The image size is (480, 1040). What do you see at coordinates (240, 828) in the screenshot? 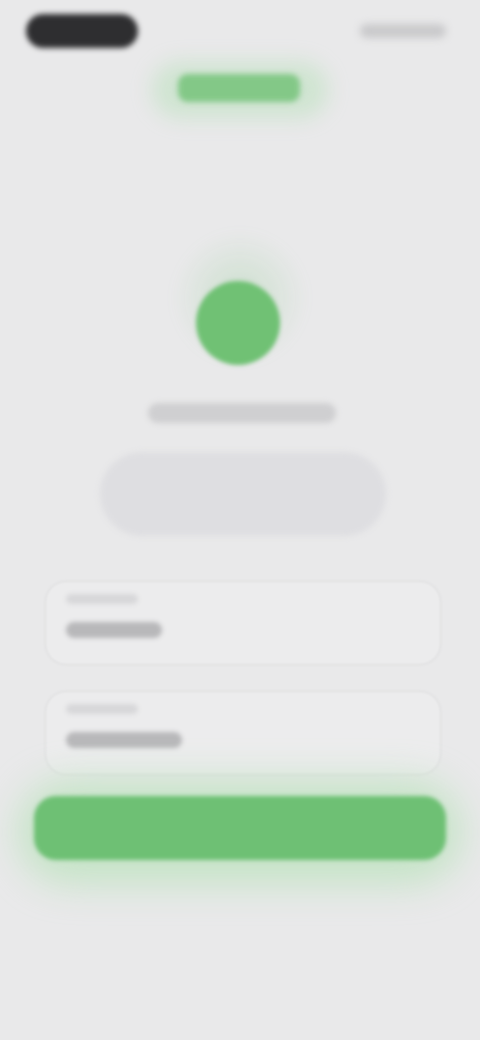
I see `primary-action-button` at bounding box center [240, 828].